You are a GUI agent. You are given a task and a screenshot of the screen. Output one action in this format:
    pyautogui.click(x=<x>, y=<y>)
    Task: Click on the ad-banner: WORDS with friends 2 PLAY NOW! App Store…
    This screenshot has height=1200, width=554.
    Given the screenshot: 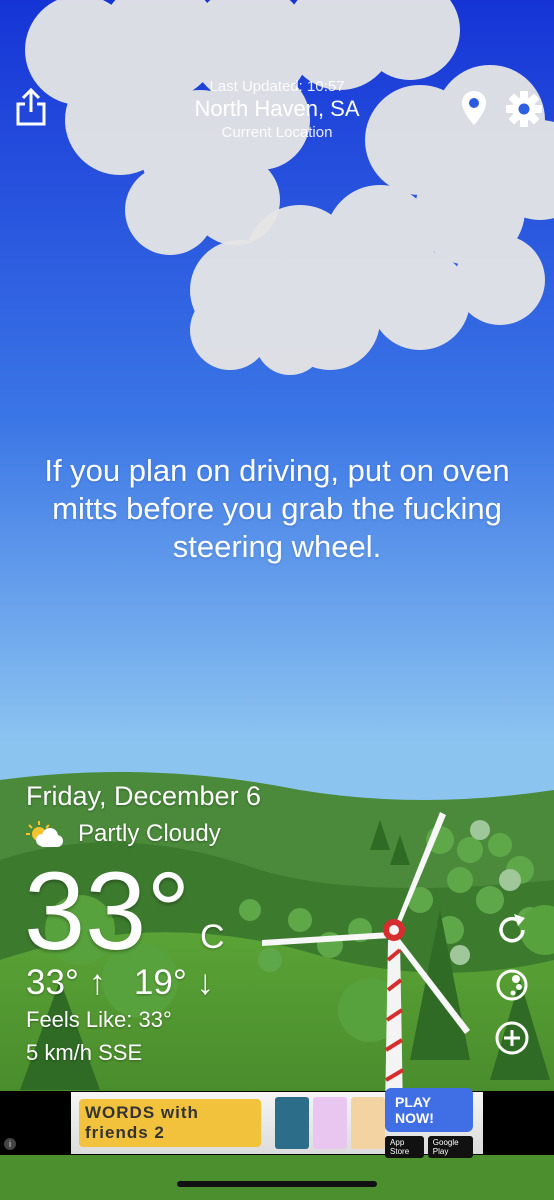 What is the action you would take?
    pyautogui.click(x=277, y=1123)
    